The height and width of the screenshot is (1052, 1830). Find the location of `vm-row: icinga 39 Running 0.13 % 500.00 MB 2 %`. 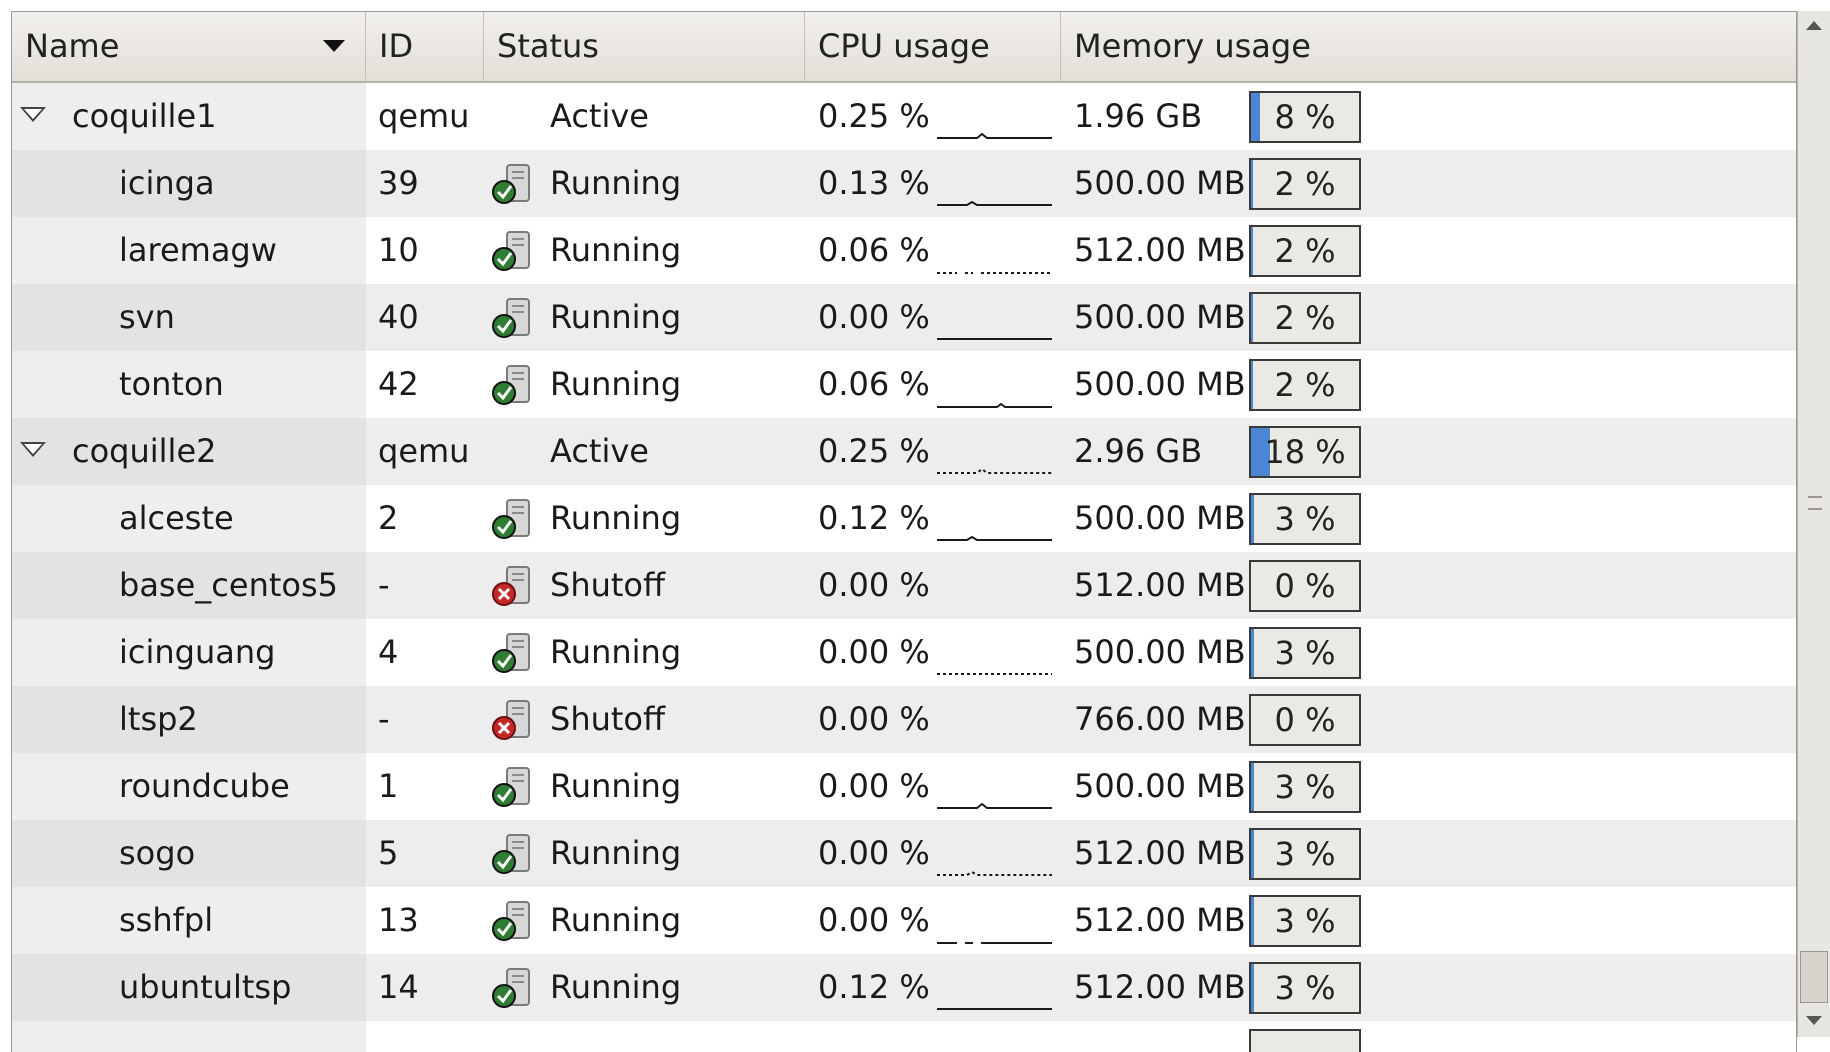

vm-row: icinga 39 Running 0.13 % 500.00 MB 2 % is located at coordinates (904, 183).